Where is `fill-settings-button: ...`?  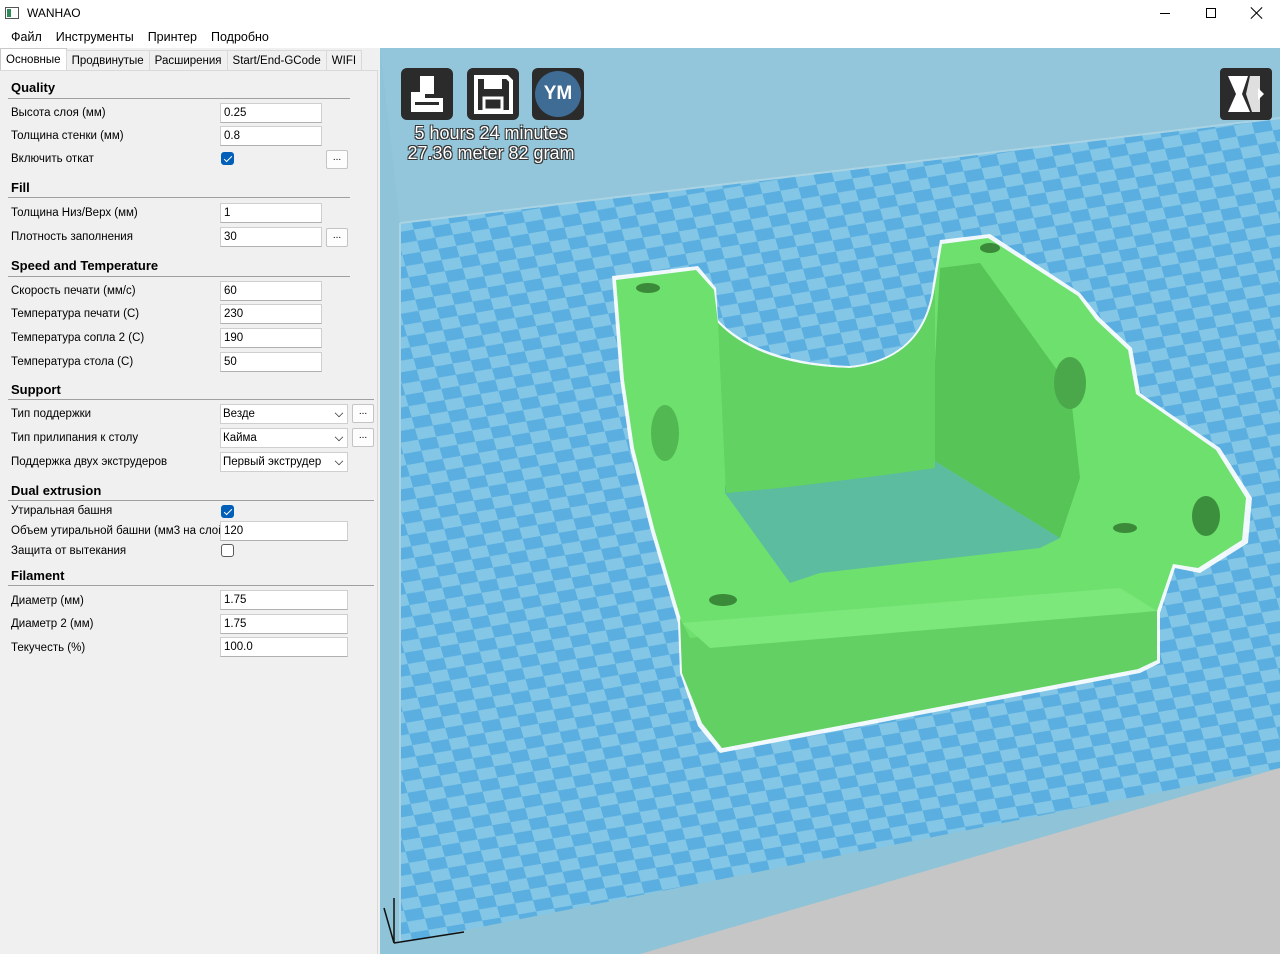
fill-settings-button: ... is located at coordinates (337, 237).